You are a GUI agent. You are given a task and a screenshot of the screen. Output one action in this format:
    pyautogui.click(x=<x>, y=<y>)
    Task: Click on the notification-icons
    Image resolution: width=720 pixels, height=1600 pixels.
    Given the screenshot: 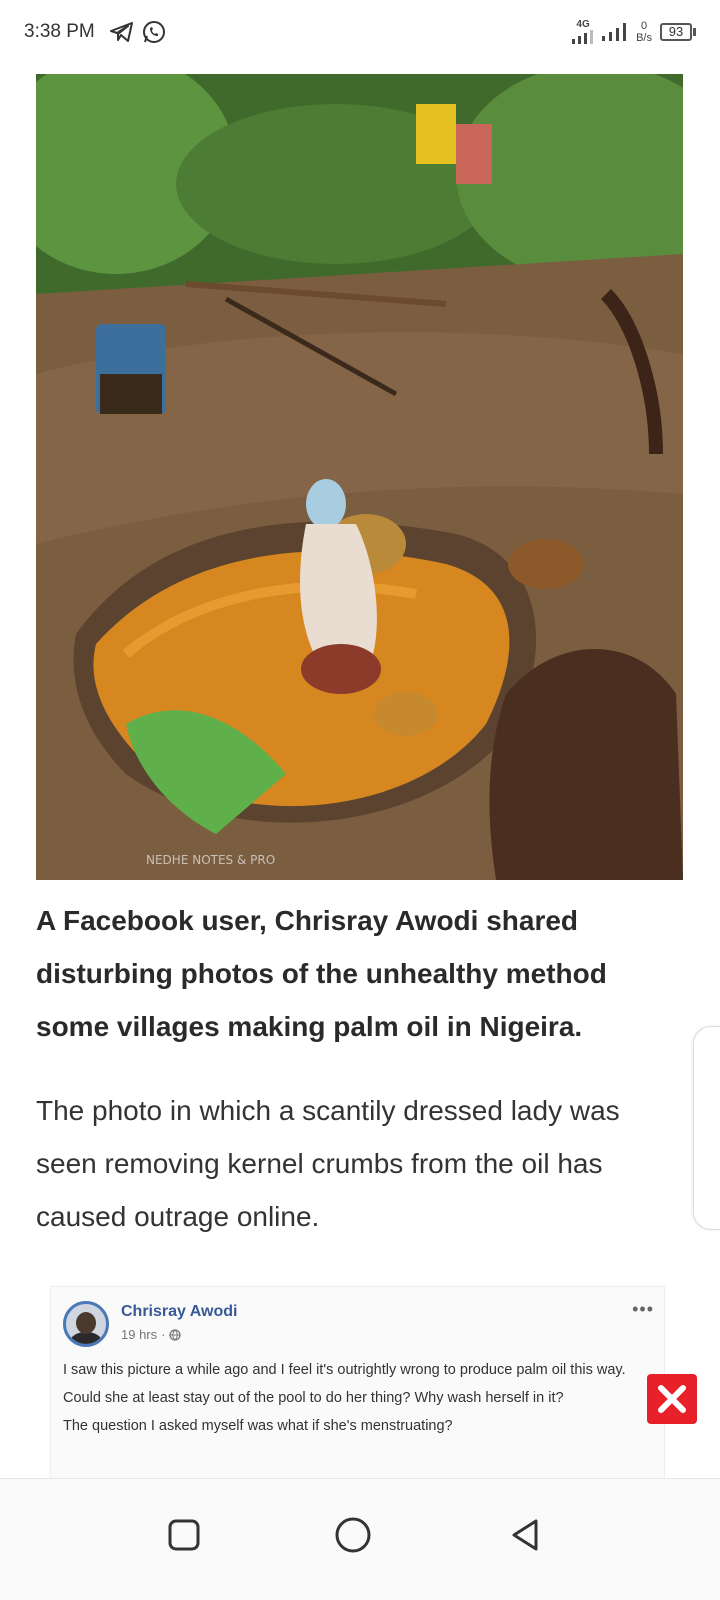 What is the action you would take?
    pyautogui.click(x=138, y=32)
    